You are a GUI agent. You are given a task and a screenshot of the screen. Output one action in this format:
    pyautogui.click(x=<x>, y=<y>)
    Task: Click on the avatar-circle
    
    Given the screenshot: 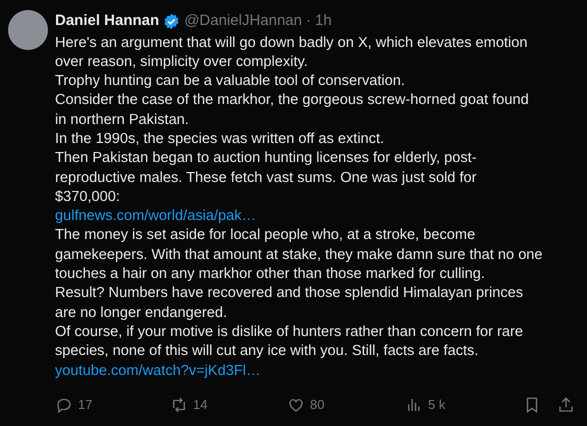 What is the action you would take?
    pyautogui.click(x=28, y=30)
    